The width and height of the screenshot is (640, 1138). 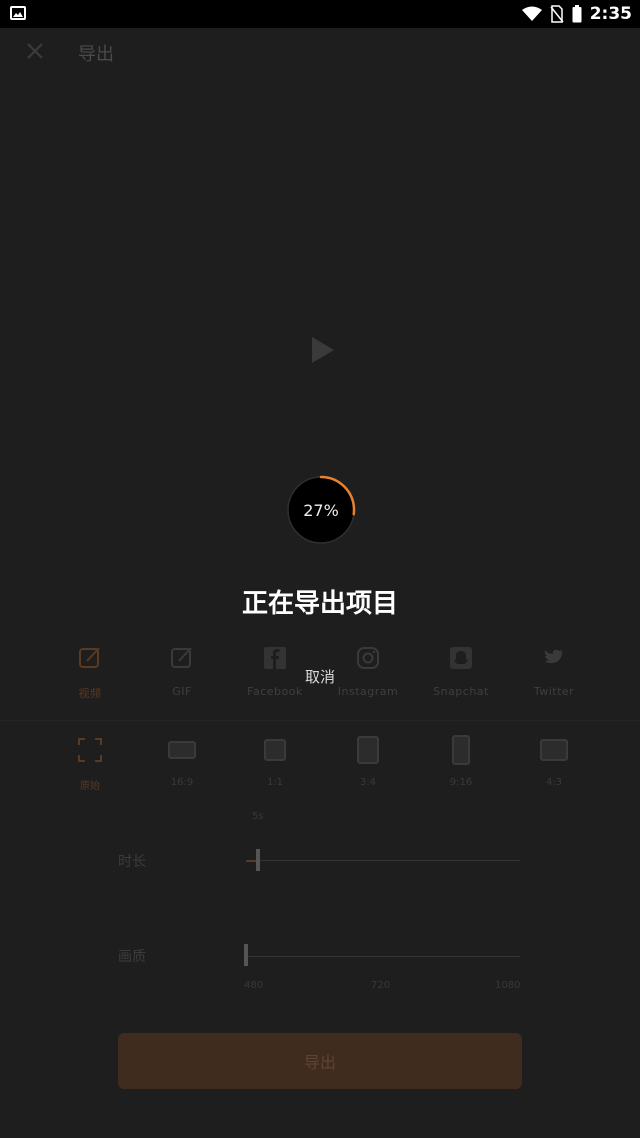 What do you see at coordinates (321, 510) in the screenshot?
I see `progress-percent: 27%` at bounding box center [321, 510].